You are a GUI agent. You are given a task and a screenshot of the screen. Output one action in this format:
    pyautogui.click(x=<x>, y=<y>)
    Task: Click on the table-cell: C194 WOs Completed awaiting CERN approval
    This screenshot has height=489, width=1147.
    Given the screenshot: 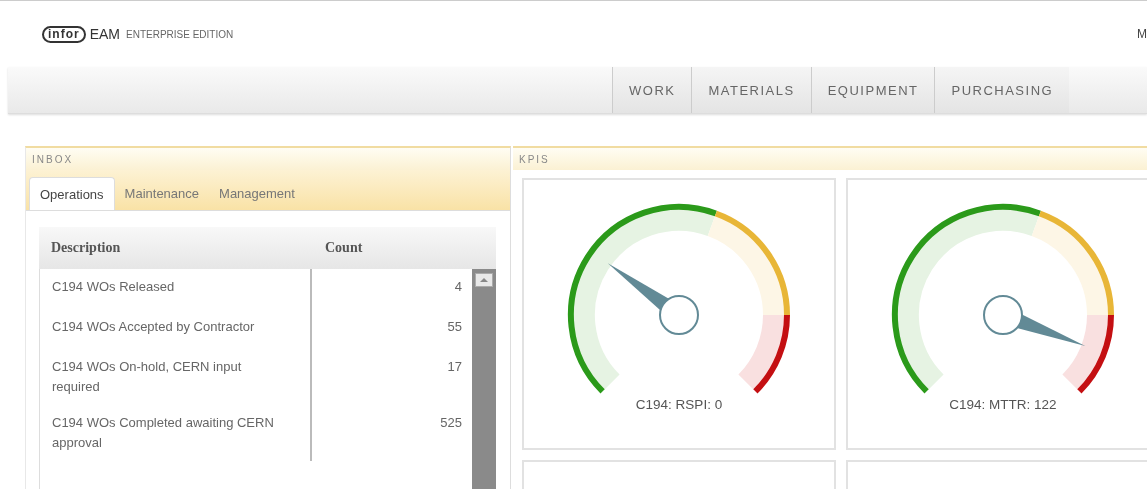 What is the action you would take?
    pyautogui.click(x=176, y=433)
    